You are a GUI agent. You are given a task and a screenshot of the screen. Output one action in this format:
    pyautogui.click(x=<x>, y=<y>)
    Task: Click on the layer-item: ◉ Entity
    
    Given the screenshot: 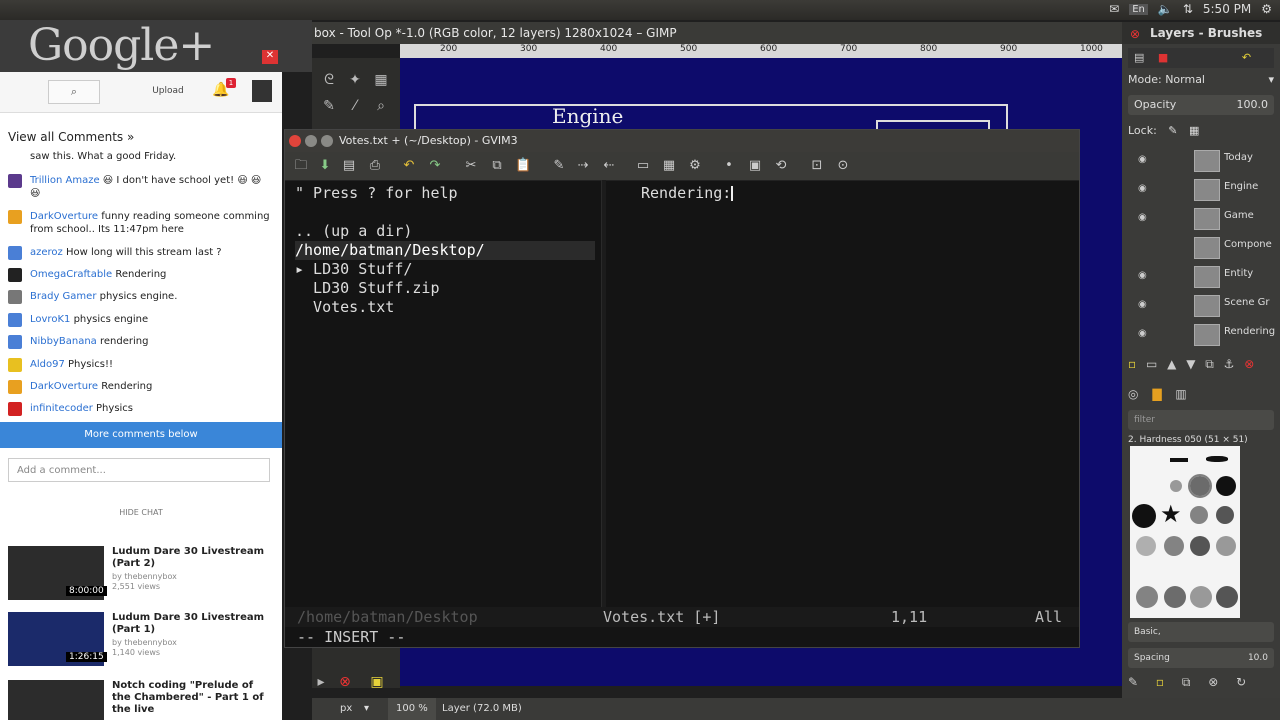 What is the action you would take?
    pyautogui.click(x=1204, y=277)
    